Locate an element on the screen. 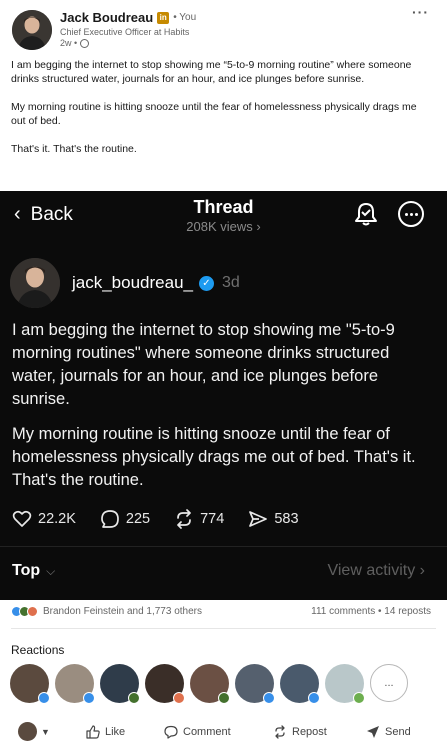 The height and width of the screenshot is (747, 447). comment-label: Comment is located at coordinates (207, 732).